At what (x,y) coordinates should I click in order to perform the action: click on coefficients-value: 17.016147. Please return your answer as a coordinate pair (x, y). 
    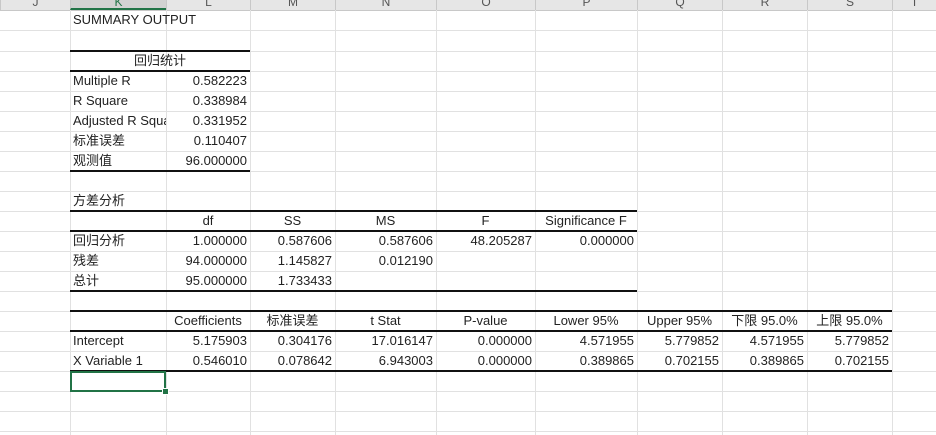
    Looking at the image, I should click on (402, 340).